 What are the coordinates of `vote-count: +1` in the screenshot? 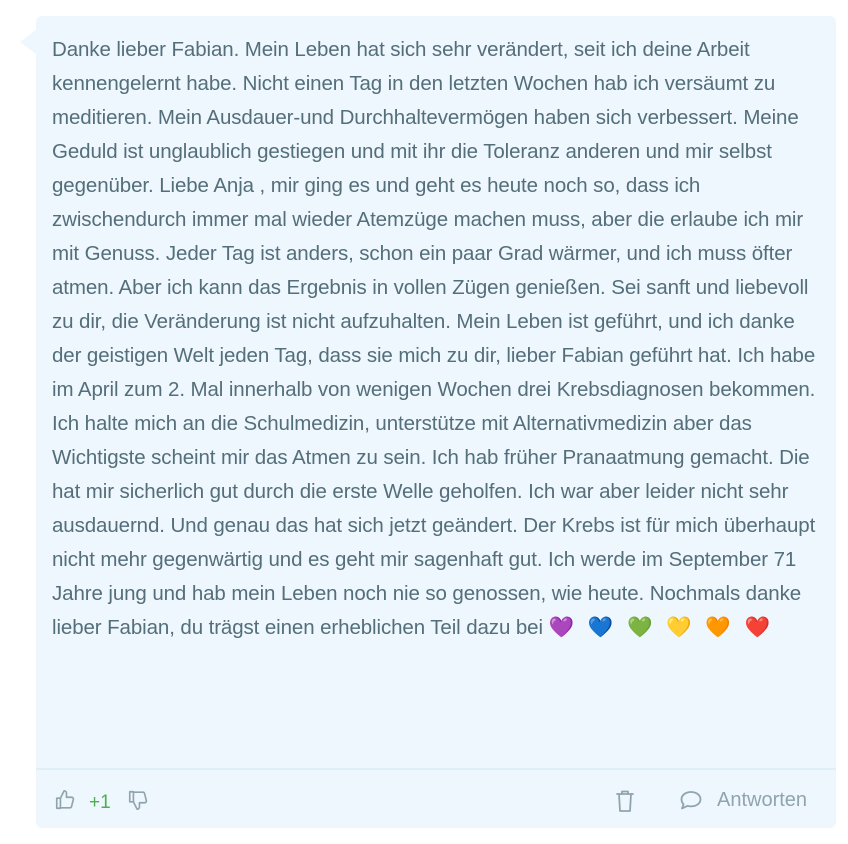 It's located at (100, 802).